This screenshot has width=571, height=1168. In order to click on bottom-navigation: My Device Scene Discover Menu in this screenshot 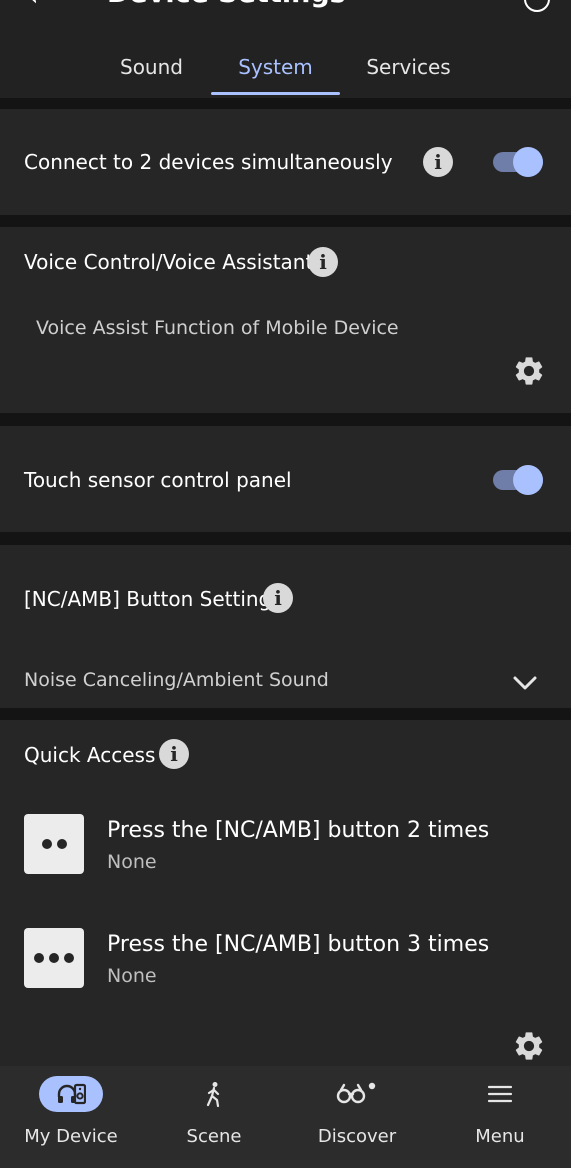, I will do `click(285, 1117)`.